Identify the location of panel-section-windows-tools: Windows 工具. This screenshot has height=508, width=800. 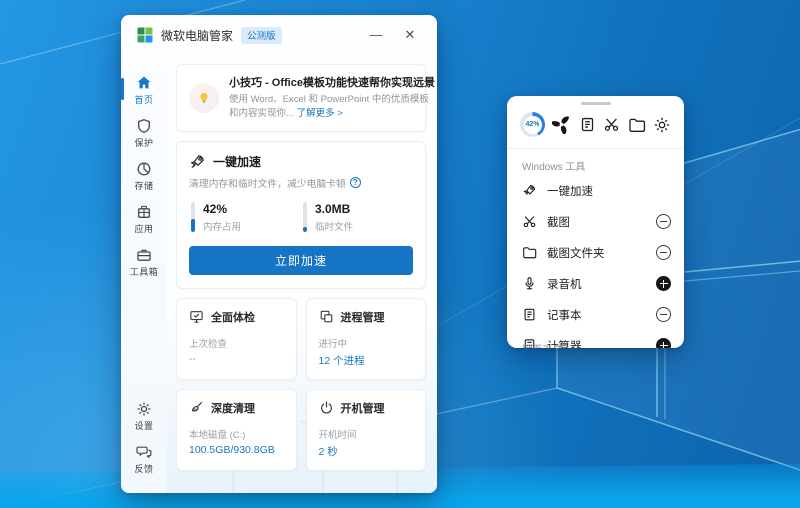
(554, 167).